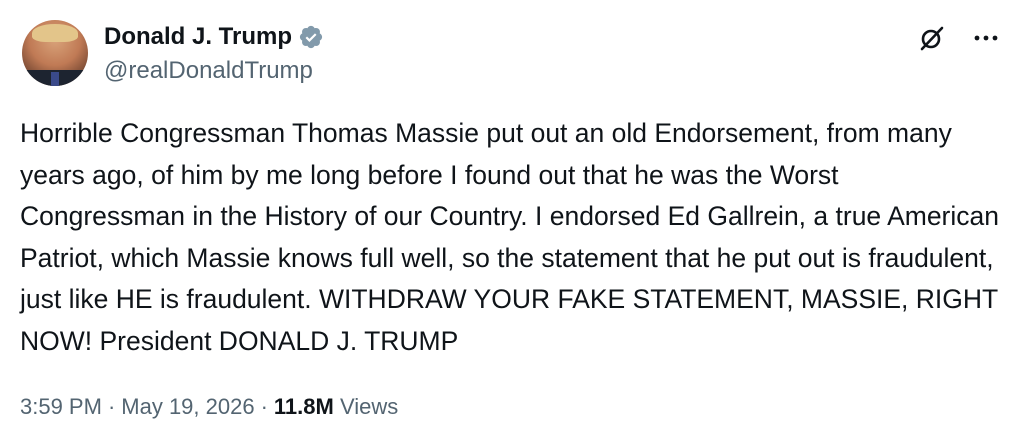  I want to click on author-handle: @realDonaldTrump, so click(208, 71).